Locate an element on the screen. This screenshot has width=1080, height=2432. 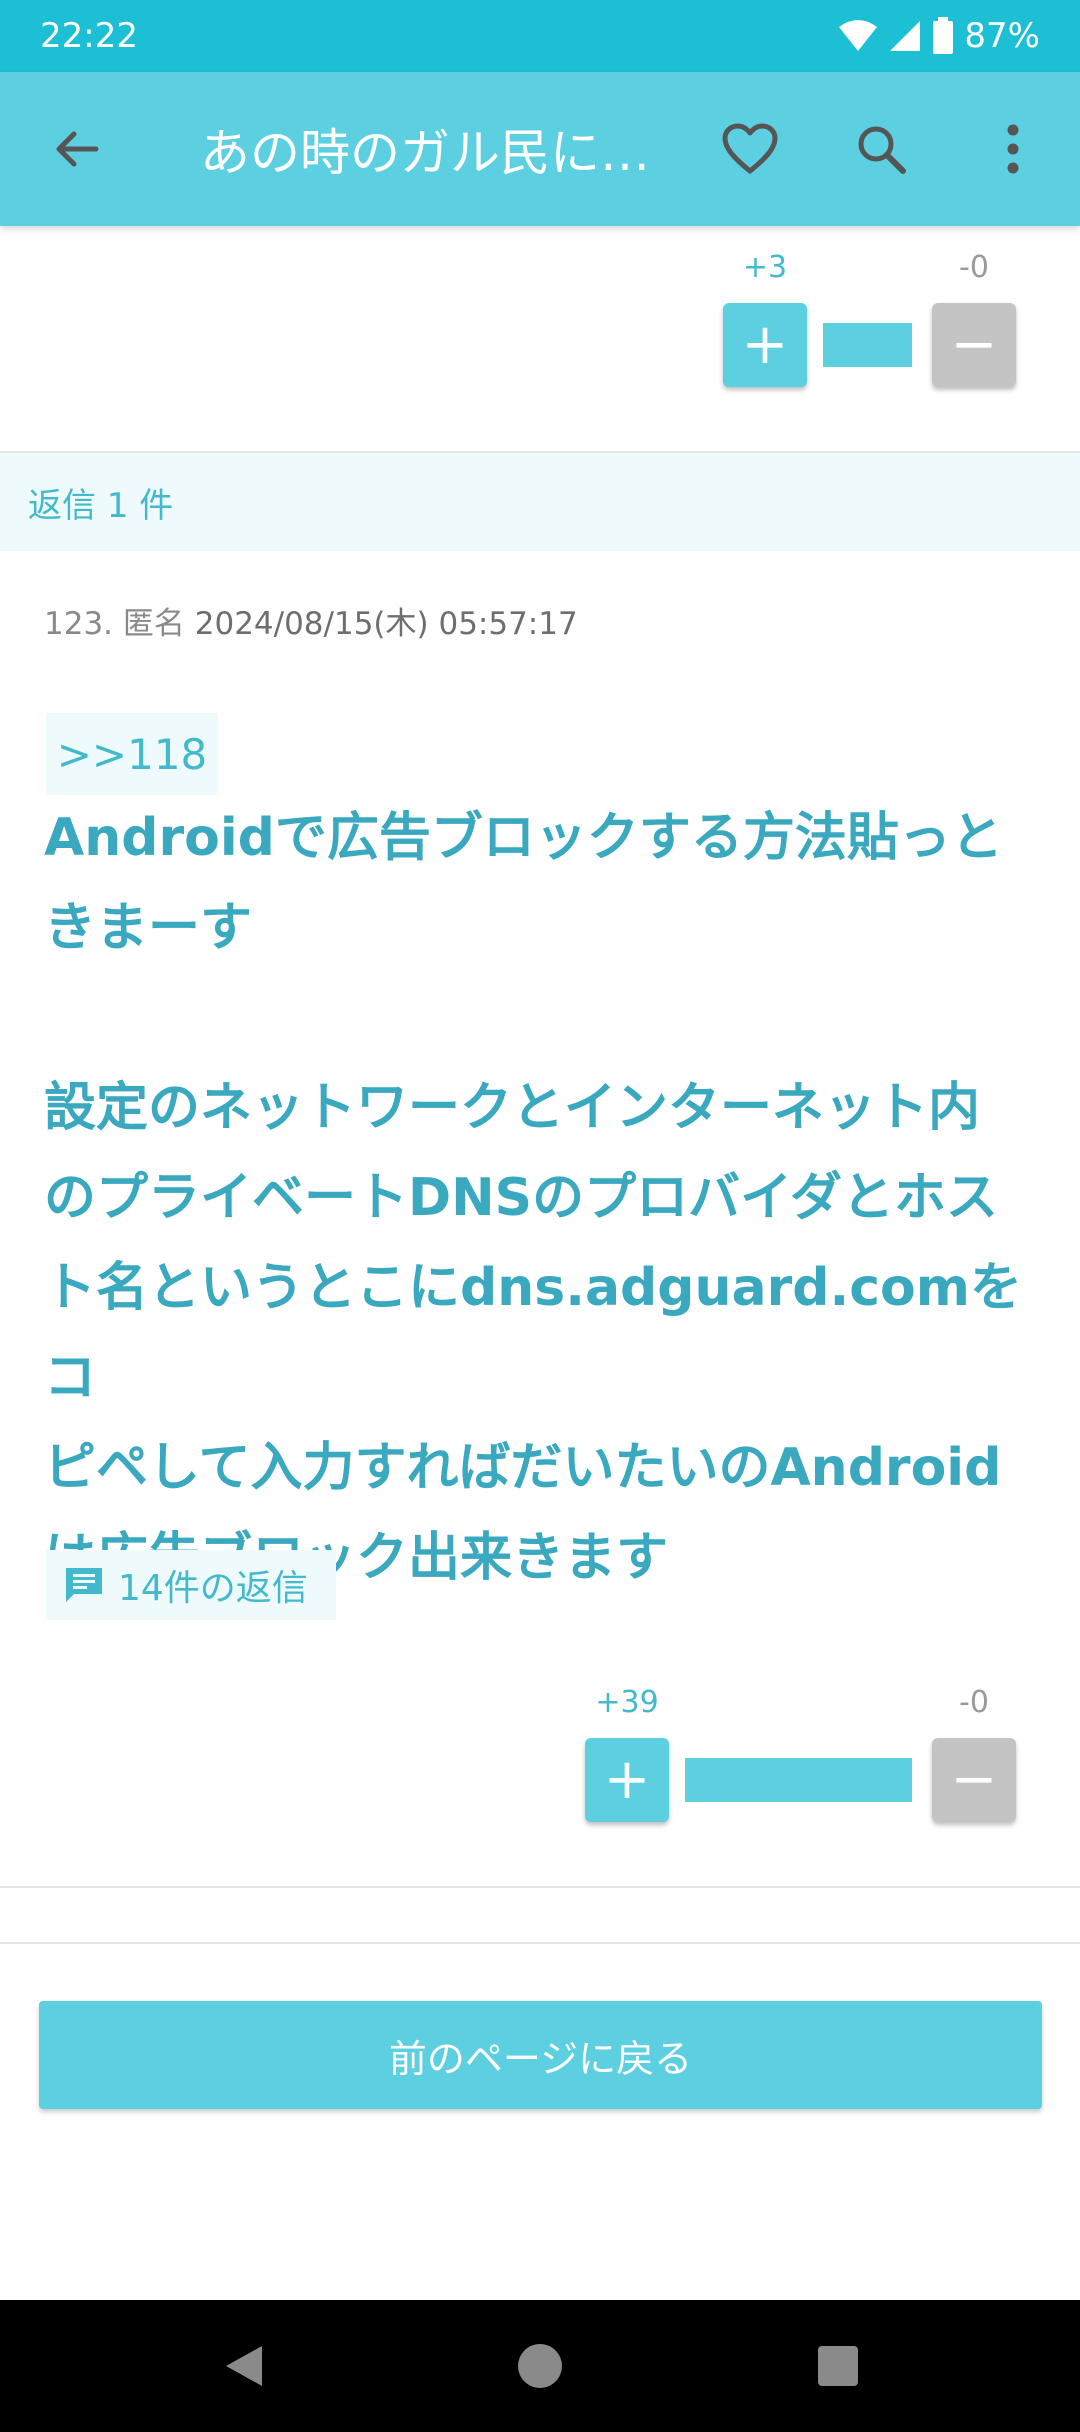
battery-percent: 87% is located at coordinates (1002, 36).